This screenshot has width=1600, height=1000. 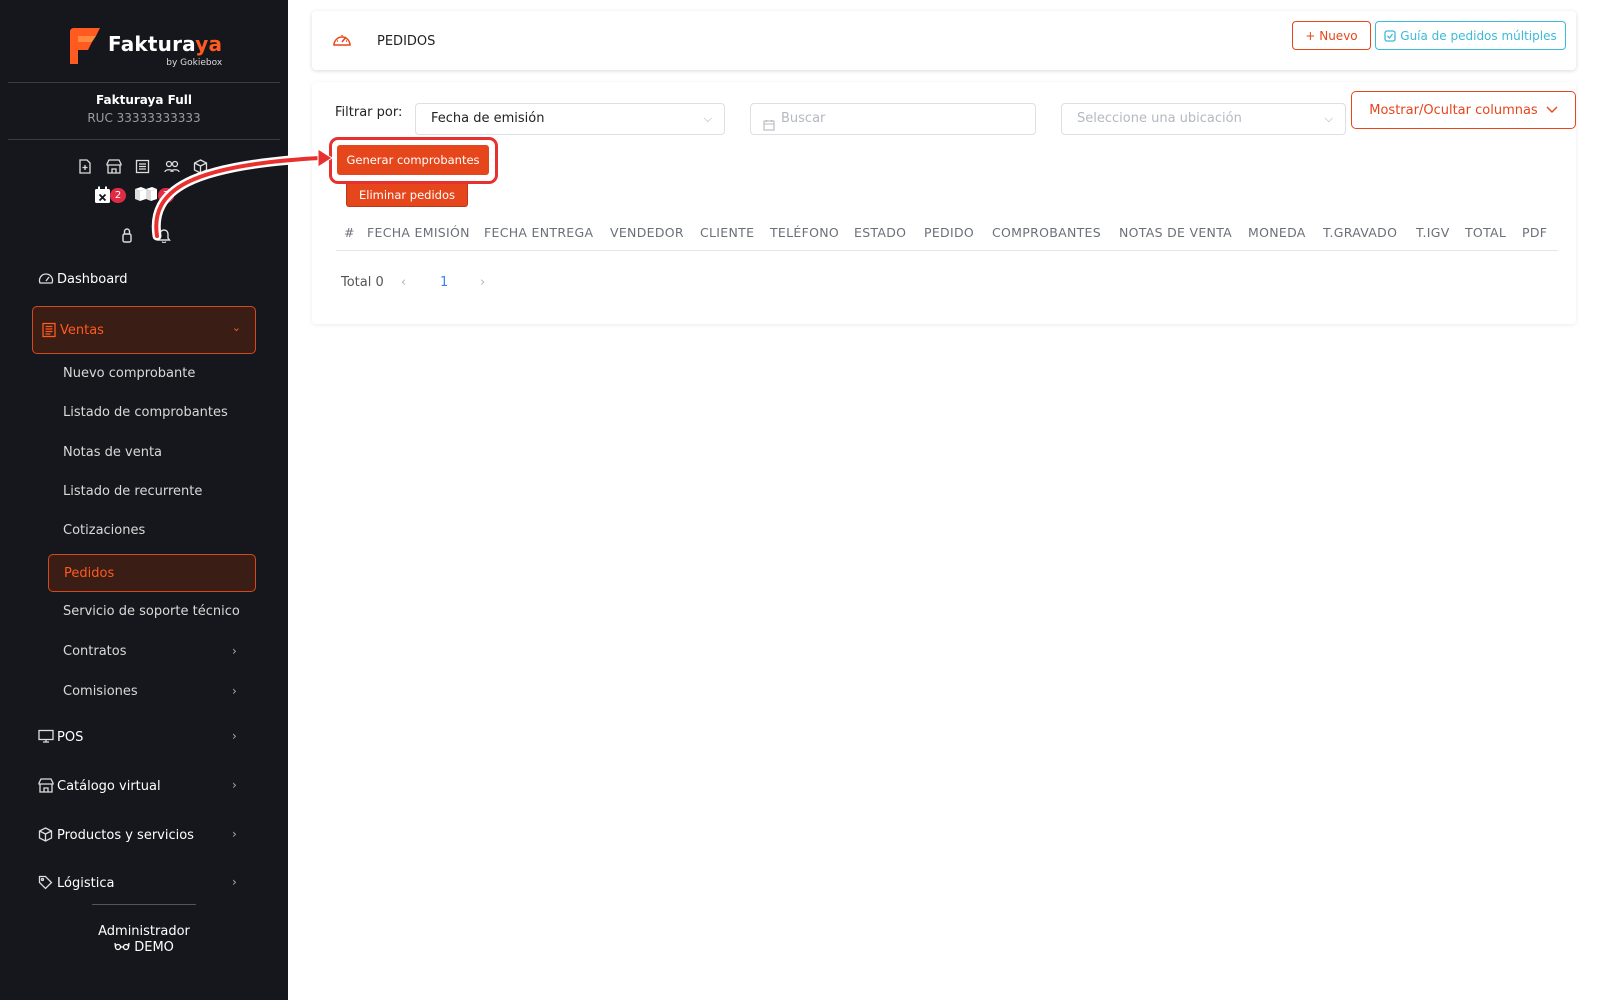 I want to click on company-ruc: RUC 33333333333, so click(x=144, y=118).